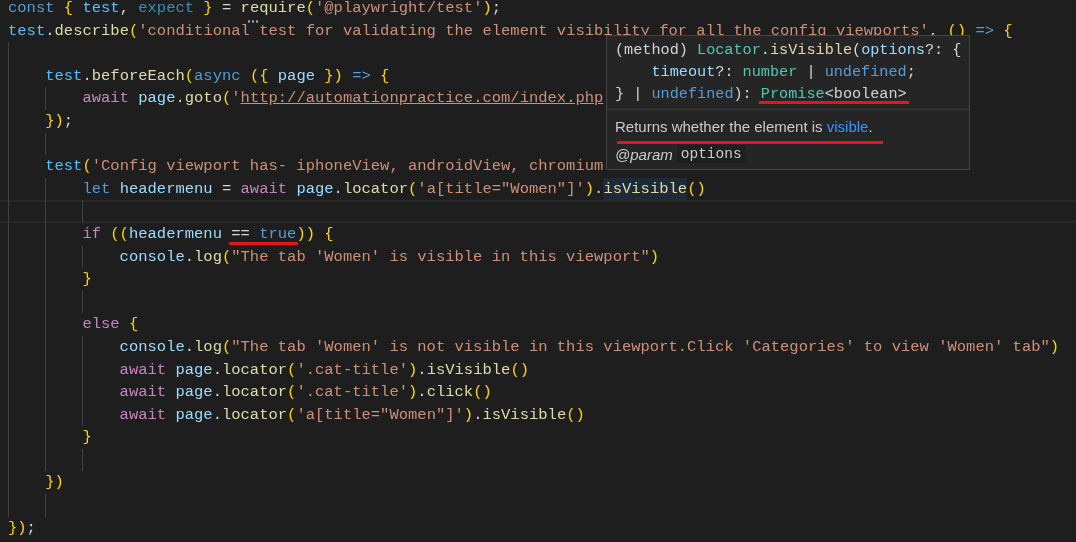 The height and width of the screenshot is (542, 1076). Describe the element at coordinates (711, 154) in the screenshot. I see `param-name: options` at that location.